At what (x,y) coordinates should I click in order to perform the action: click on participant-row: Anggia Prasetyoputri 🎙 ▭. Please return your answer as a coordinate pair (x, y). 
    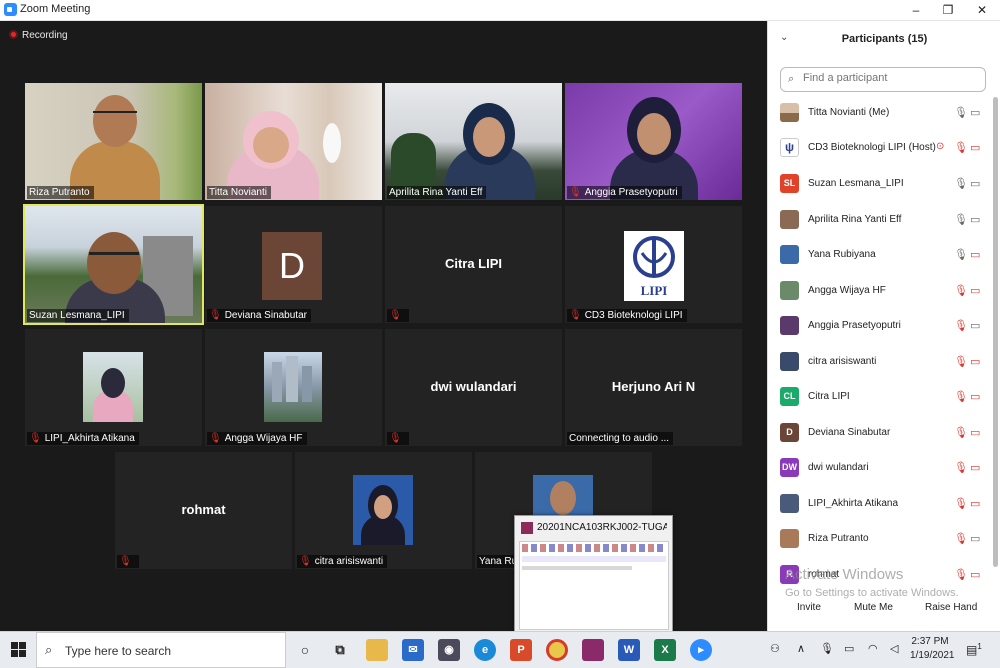
    Looking at the image, I should click on (880, 327).